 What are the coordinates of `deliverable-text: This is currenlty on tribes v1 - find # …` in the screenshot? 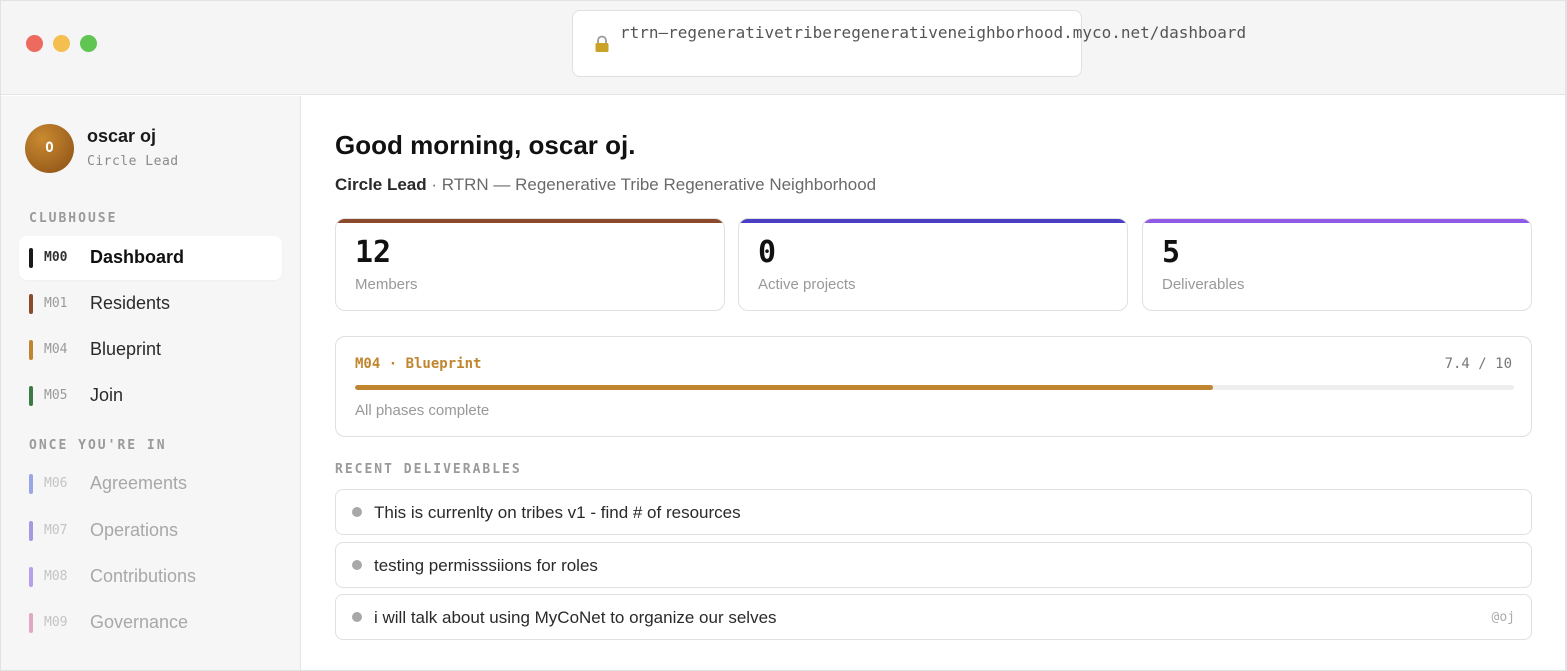 It's located at (557, 512).